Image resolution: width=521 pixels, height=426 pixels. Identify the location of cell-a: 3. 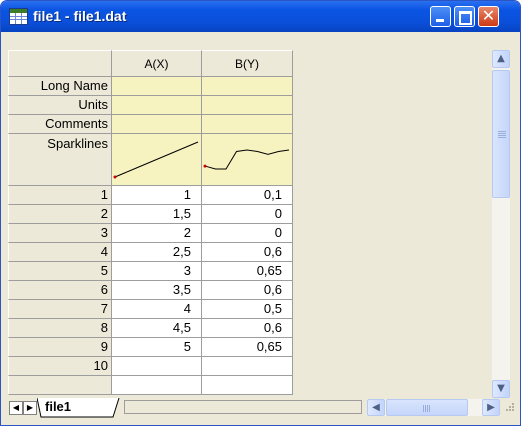
(157, 271).